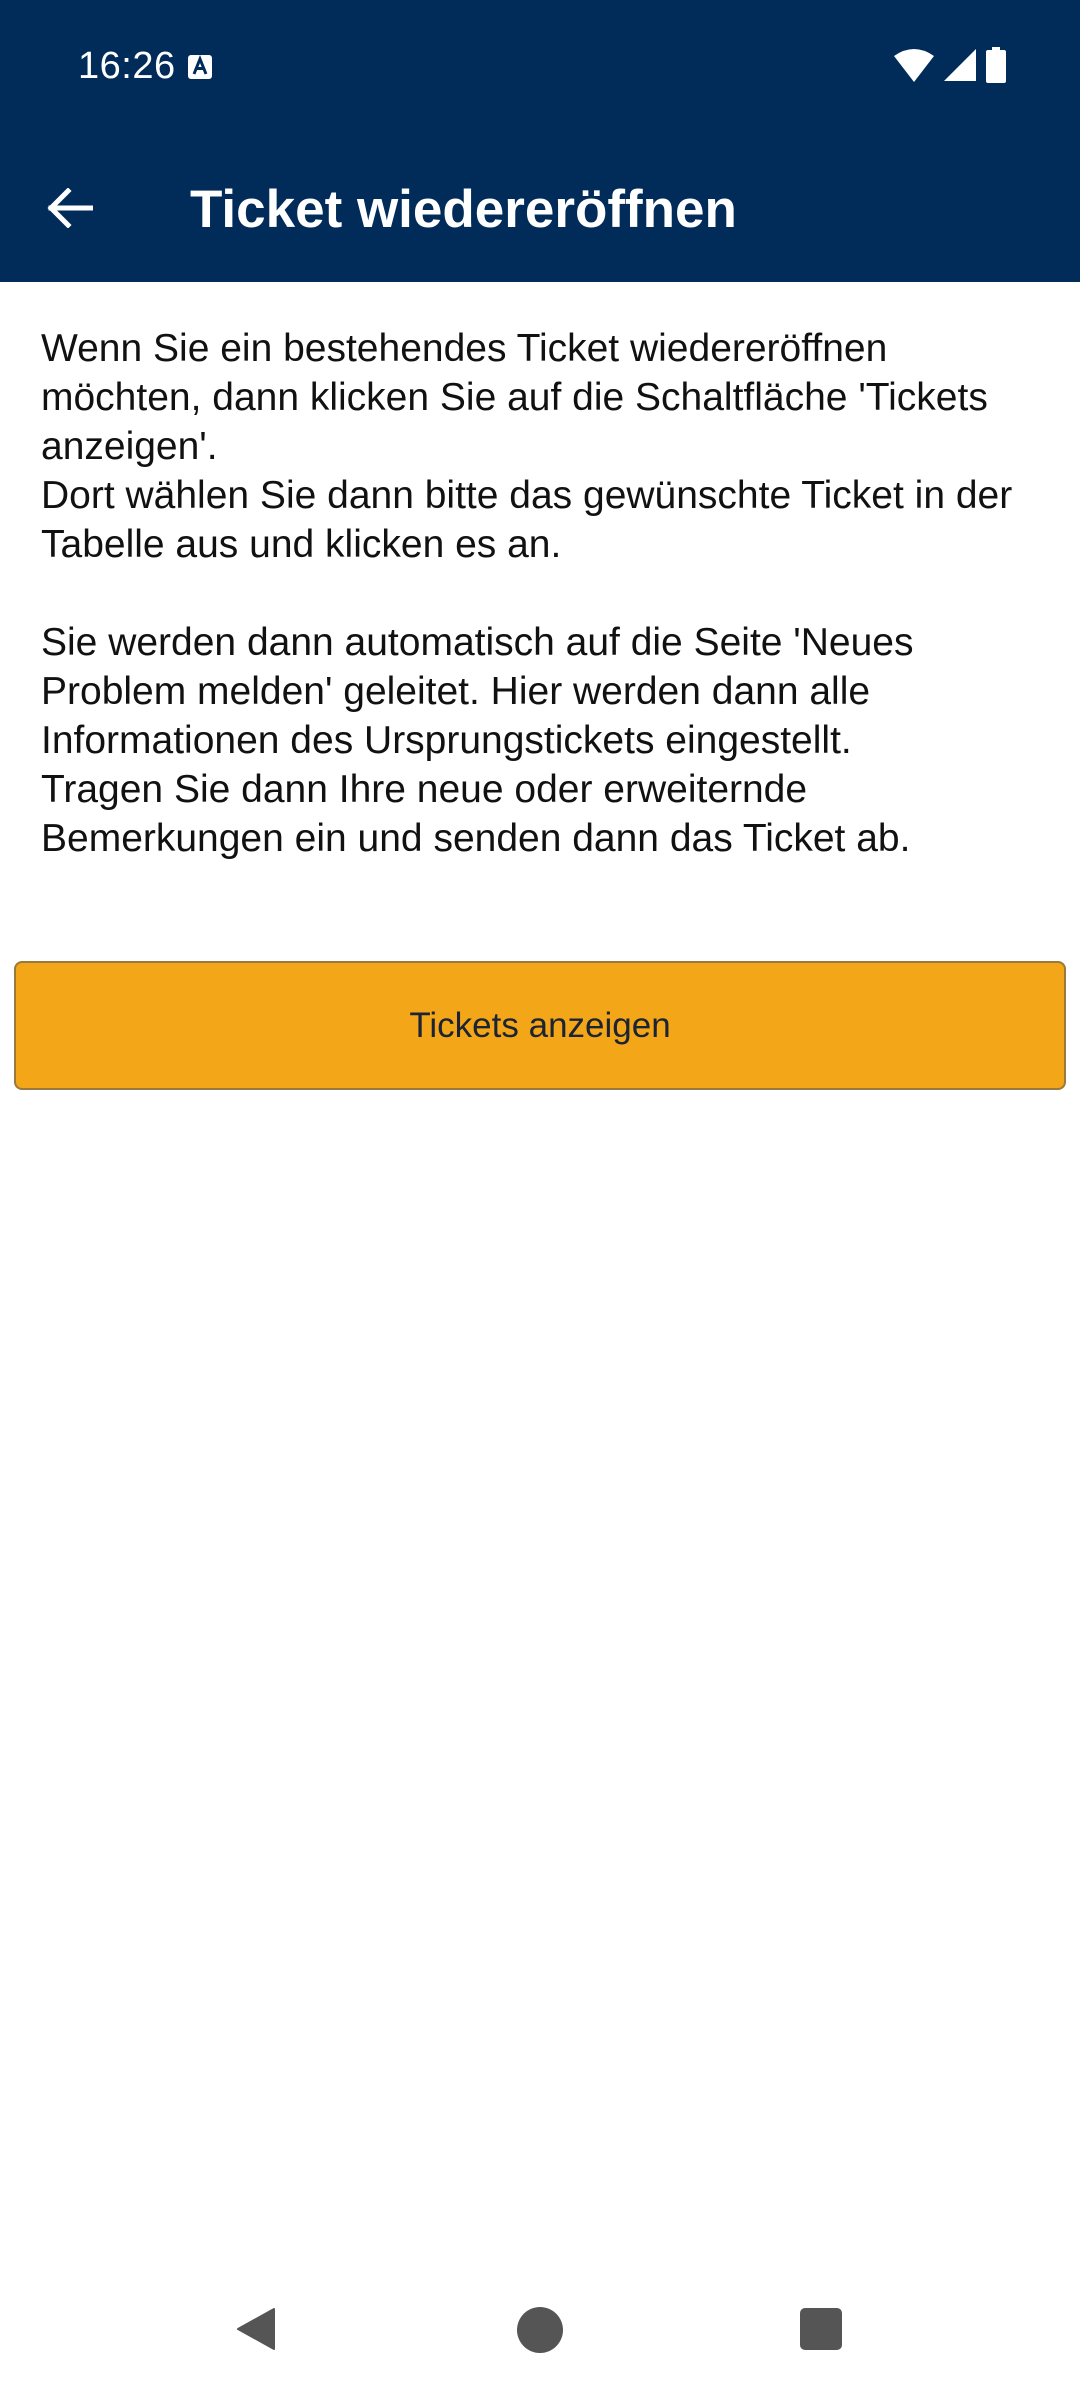 Image resolution: width=1080 pixels, height=2400 pixels. I want to click on nav-recents-icon, so click(821, 2329).